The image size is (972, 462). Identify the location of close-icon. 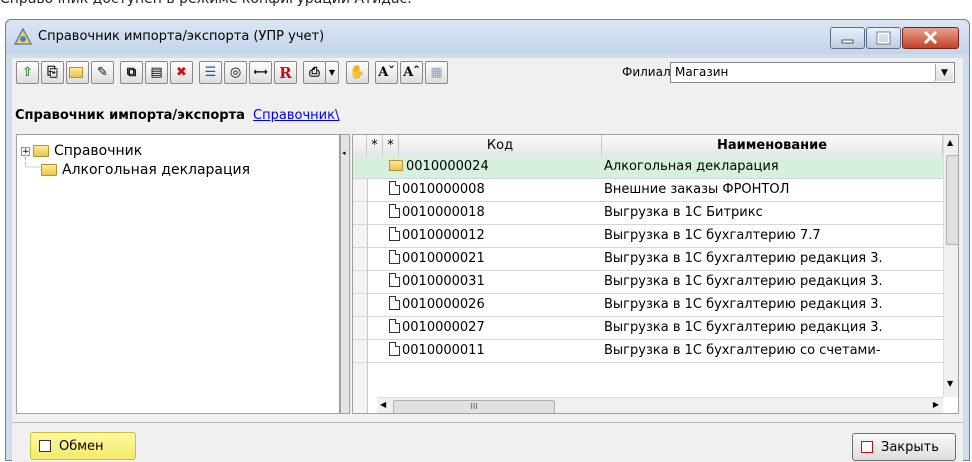
(930, 37).